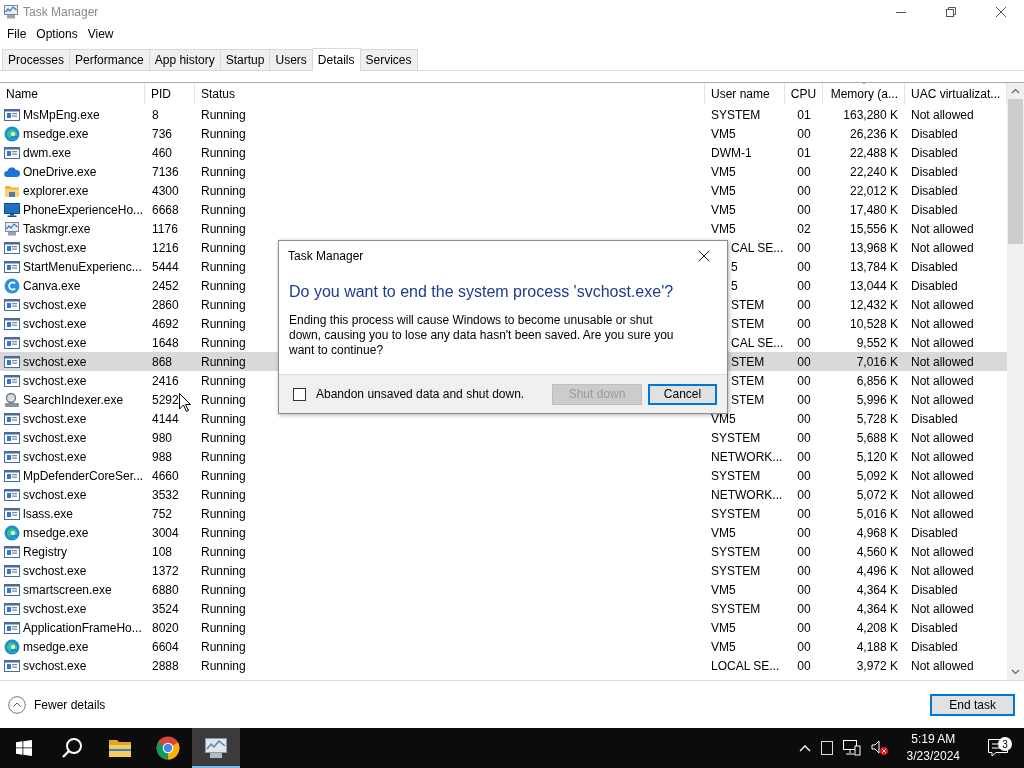 The image size is (1024, 768). What do you see at coordinates (299, 394) in the screenshot?
I see `checkbox` at bounding box center [299, 394].